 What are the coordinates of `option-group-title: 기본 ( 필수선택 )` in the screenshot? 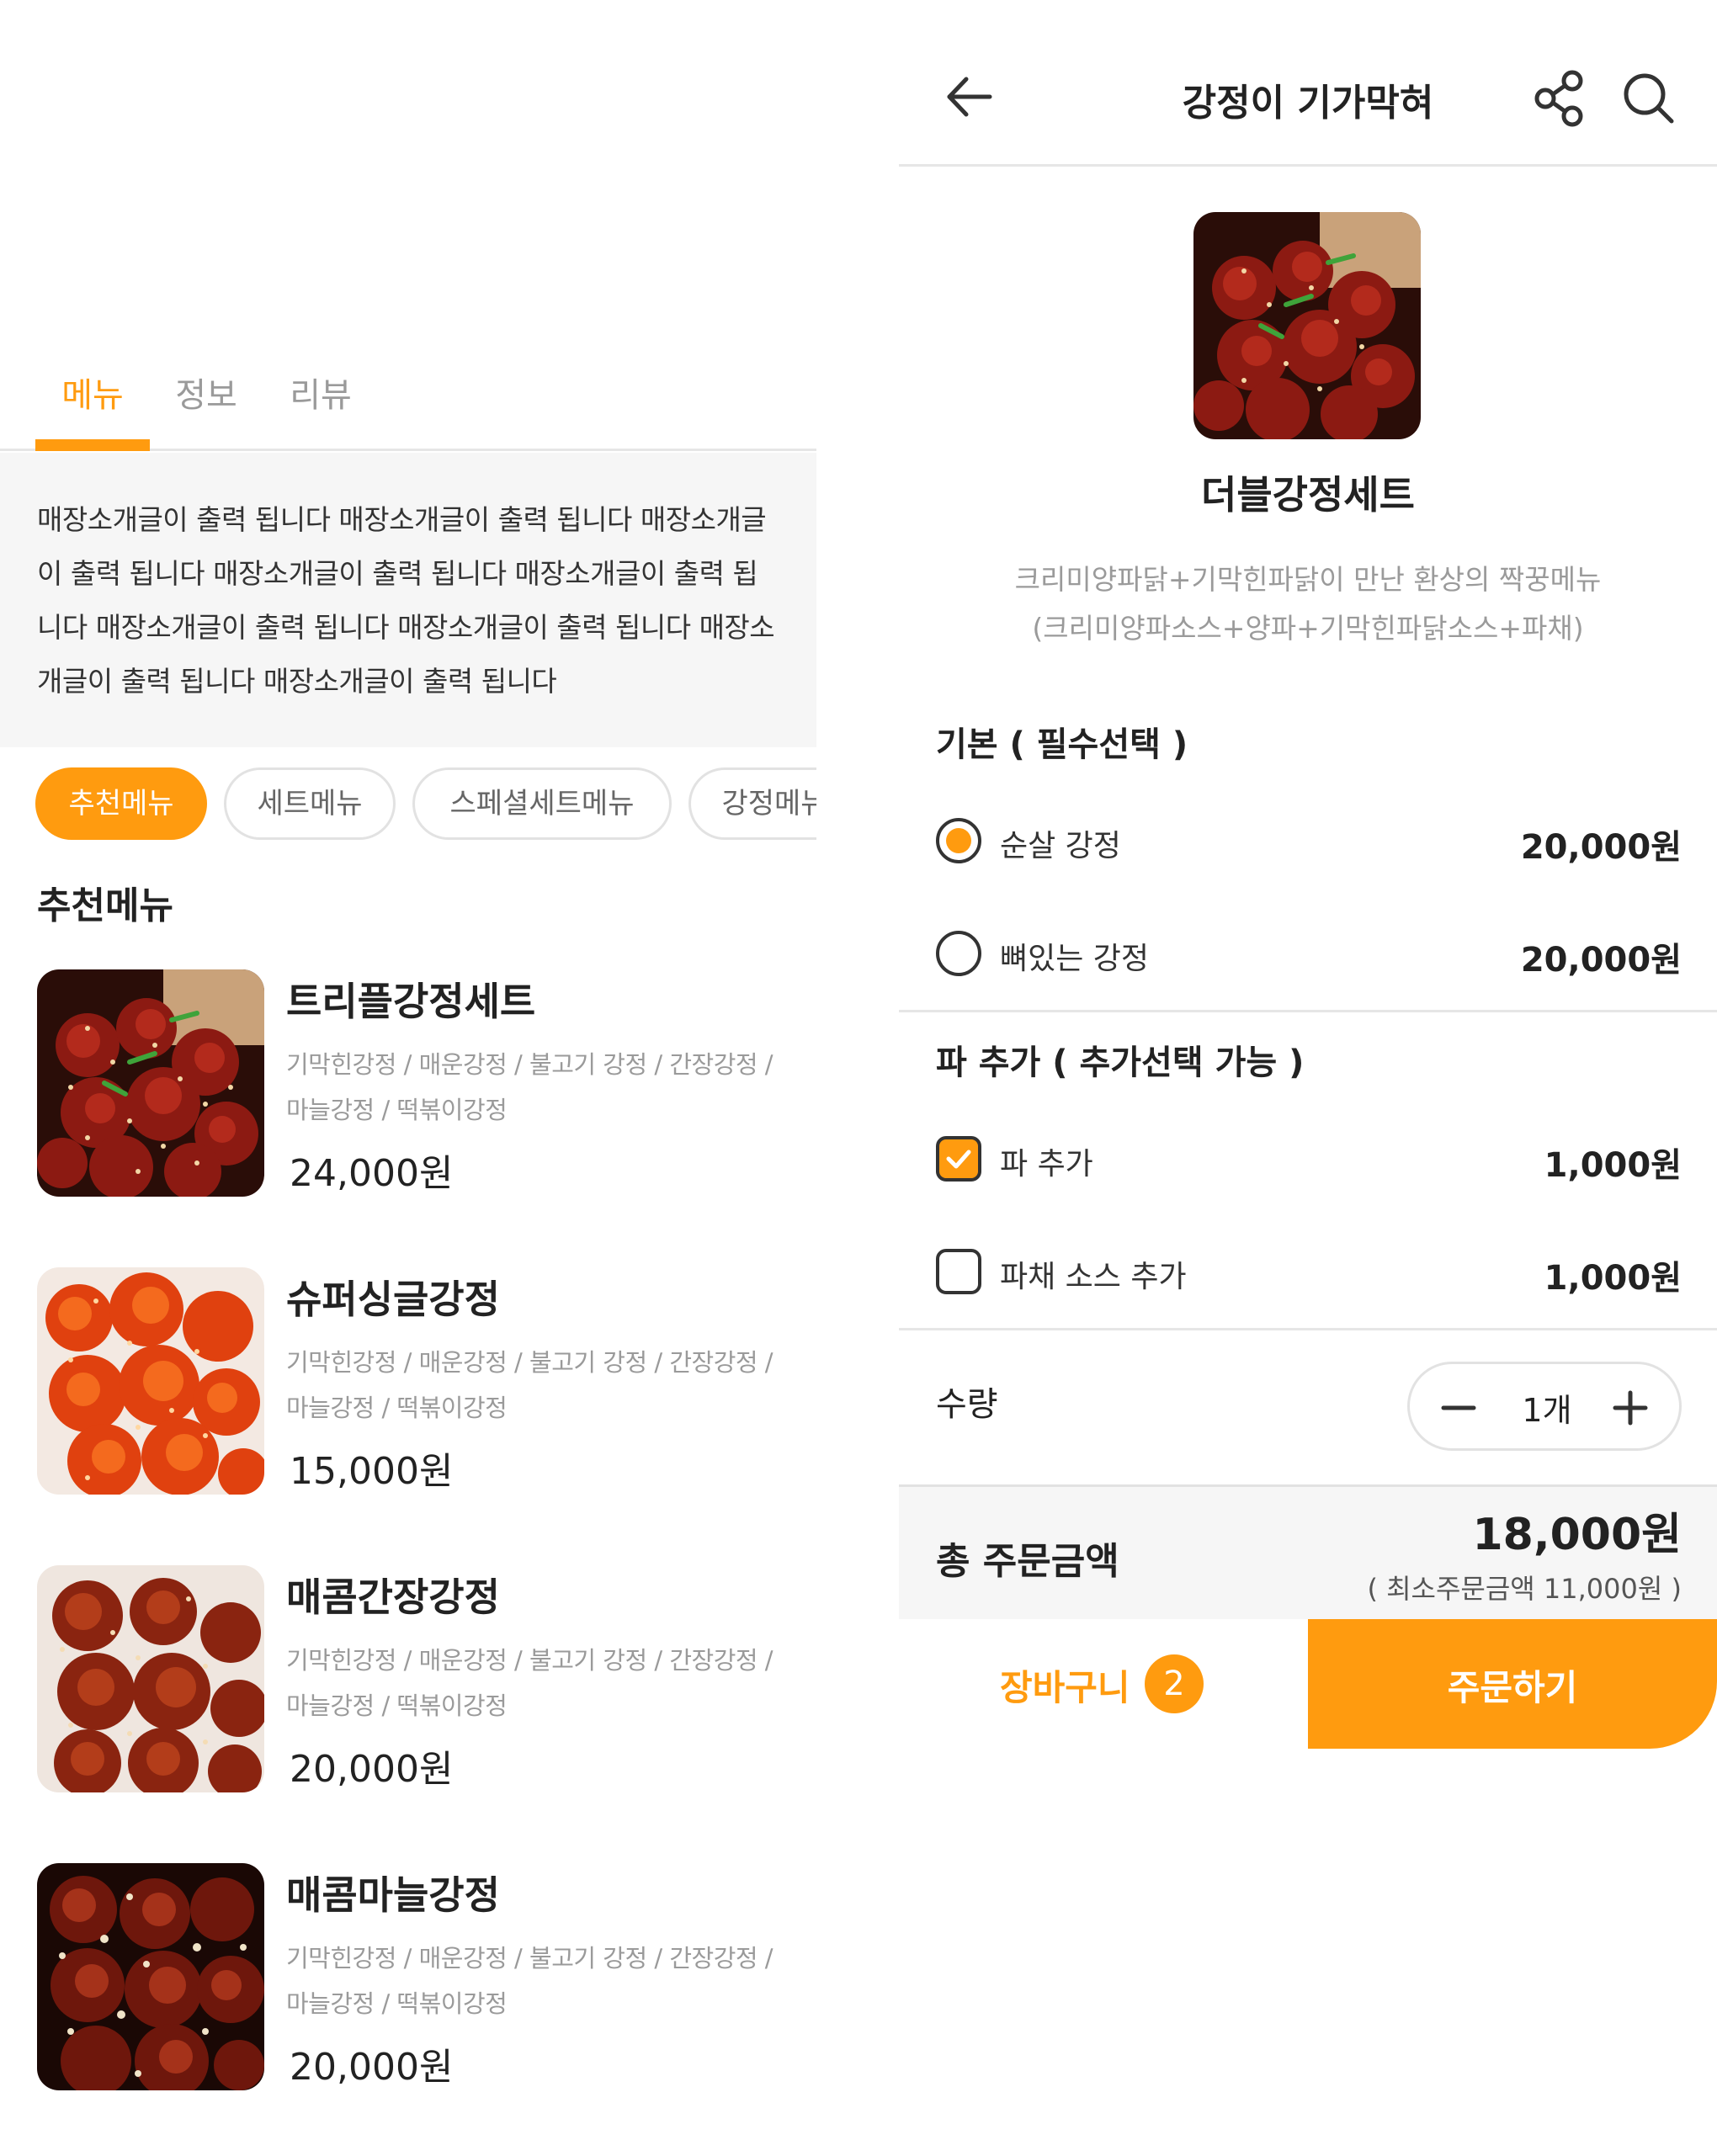 It's located at (1062, 744).